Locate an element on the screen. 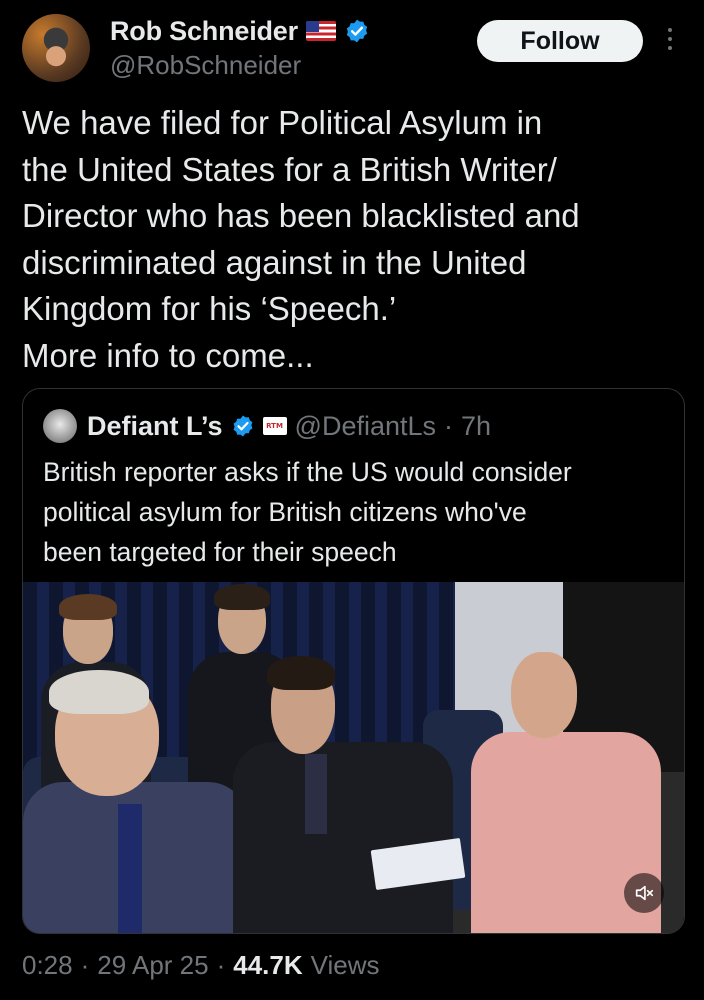 The height and width of the screenshot is (1000, 704). author-avatar is located at coordinates (56, 48).